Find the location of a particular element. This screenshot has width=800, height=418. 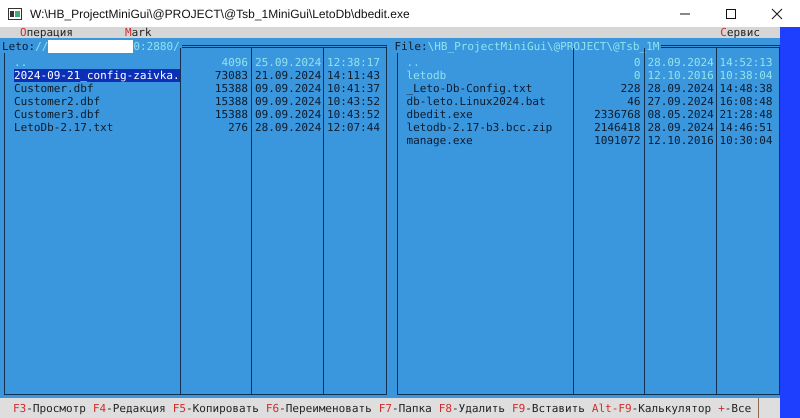

function-key-hint: F9-Вставить is located at coordinates (548, 408).